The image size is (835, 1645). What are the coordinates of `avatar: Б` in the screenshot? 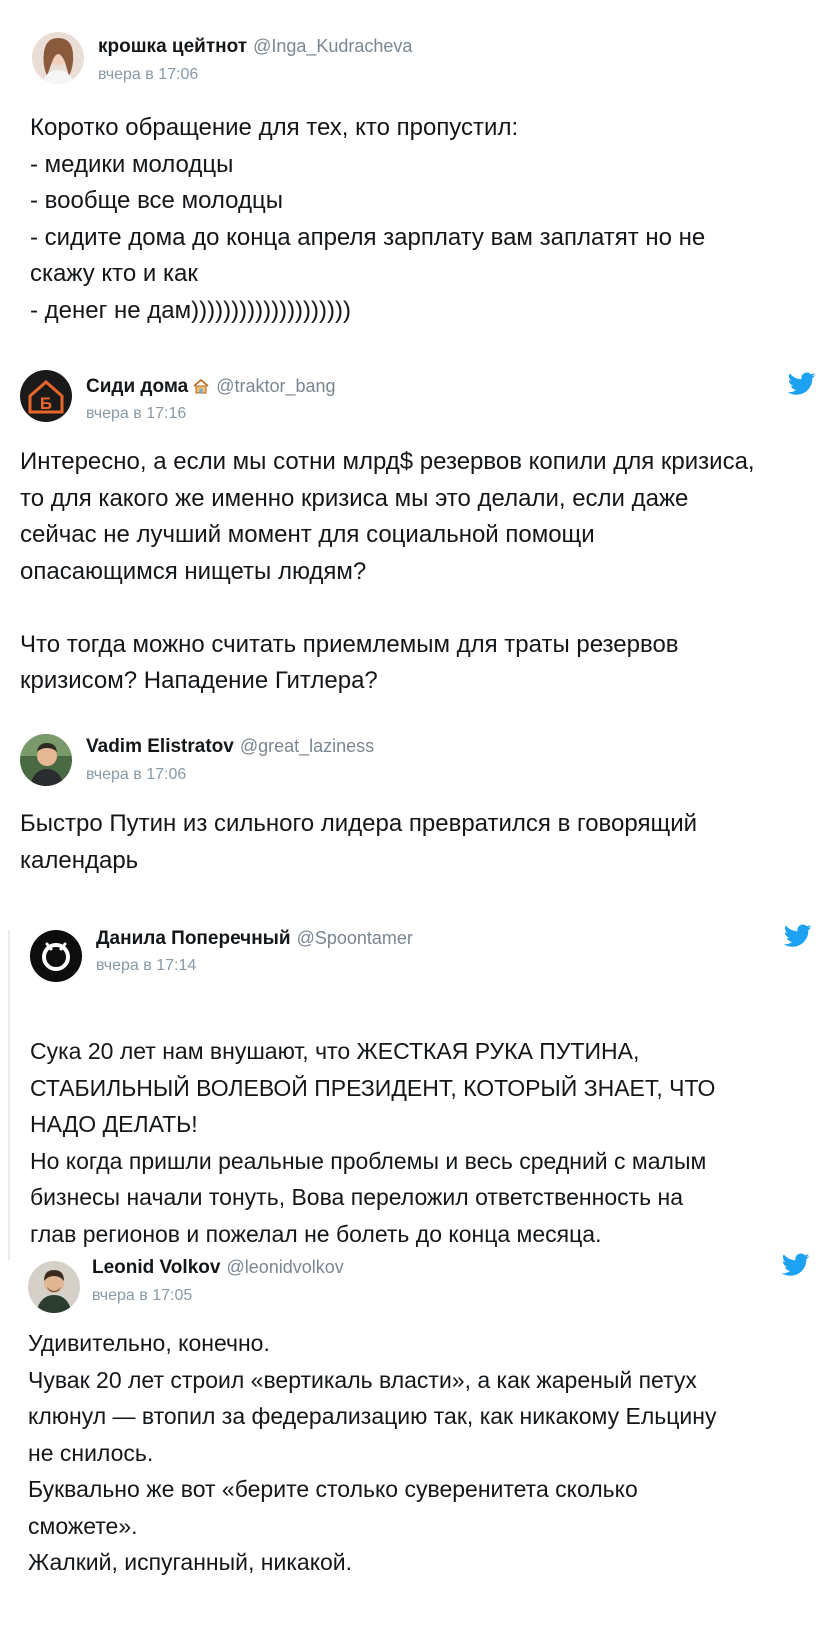 It's located at (46, 396).